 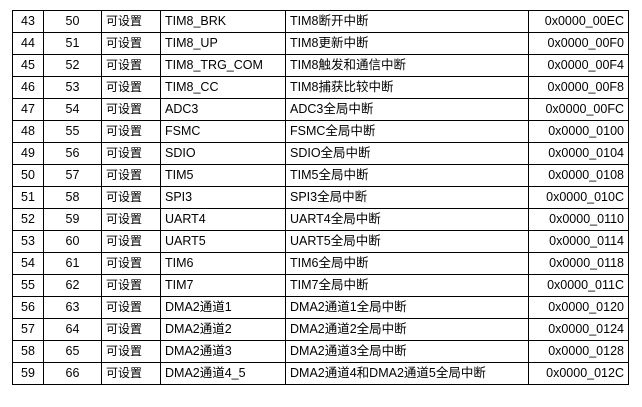 I want to click on address-cell: 0x0000_0118, so click(x=578, y=263).